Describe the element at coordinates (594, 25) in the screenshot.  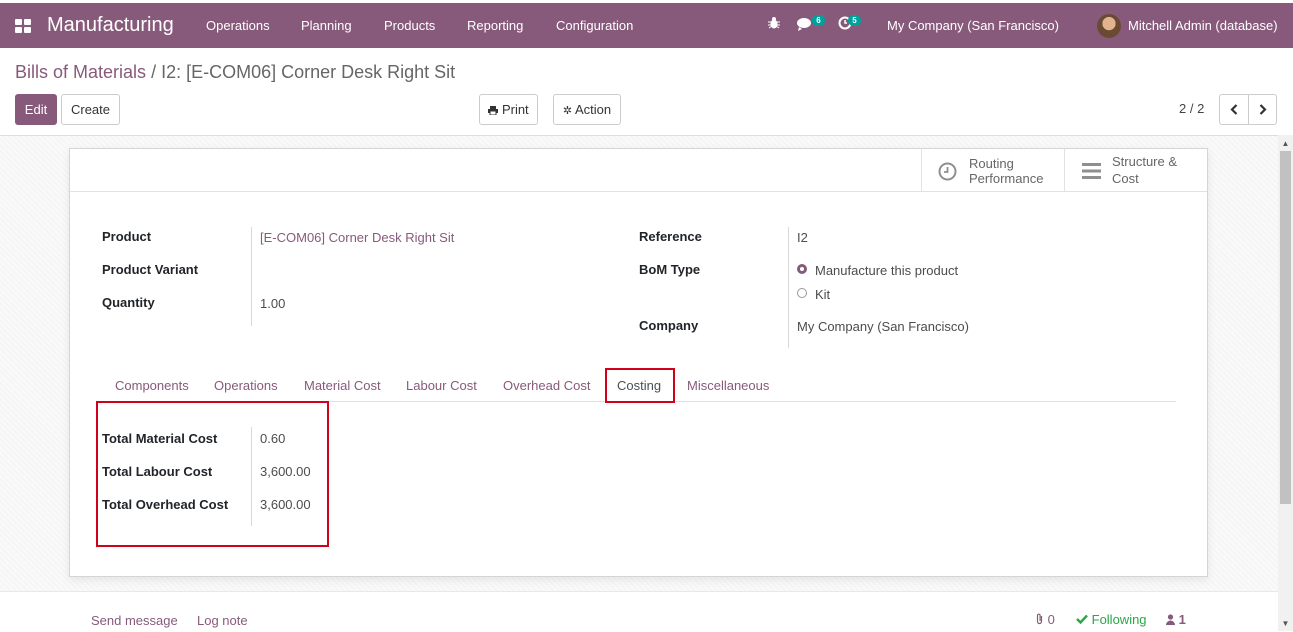
I see `menu-configuration: Configuration` at that location.